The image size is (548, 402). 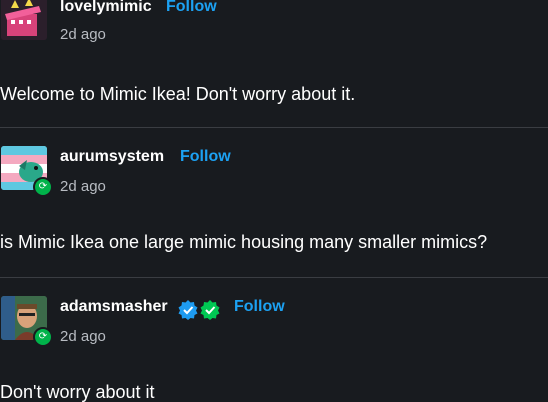 I want to click on blue-verified-badge-icon, so click(x=188, y=310).